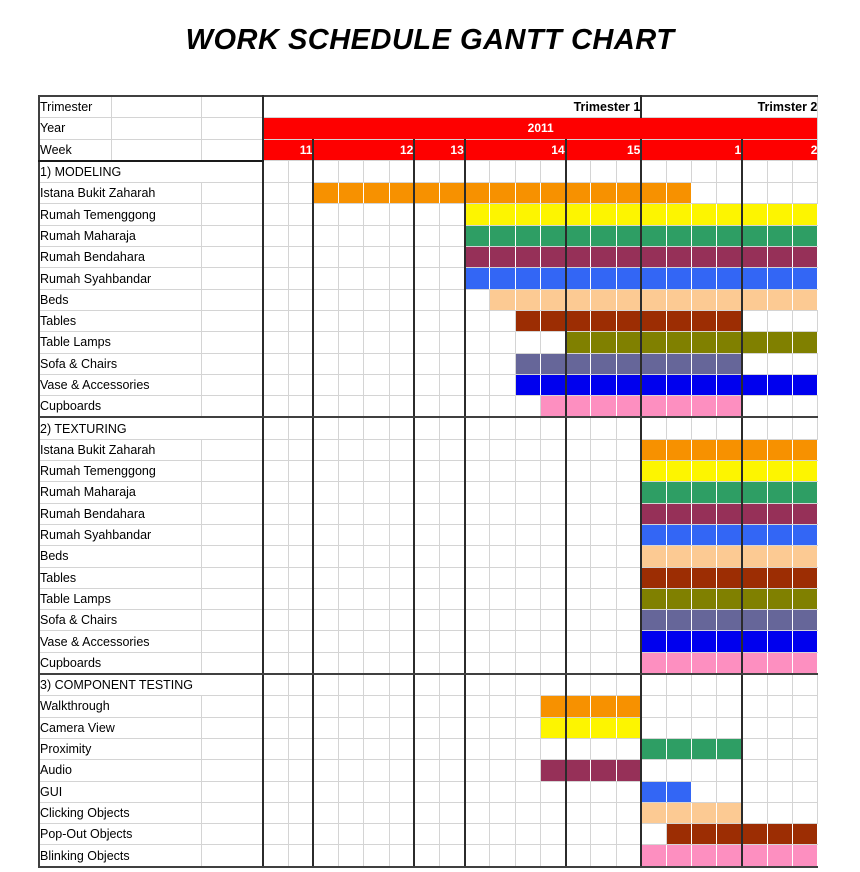 This screenshot has height=872, width=860. What do you see at coordinates (428, 834) in the screenshot?
I see `task-row: Pop-Out Objects` at bounding box center [428, 834].